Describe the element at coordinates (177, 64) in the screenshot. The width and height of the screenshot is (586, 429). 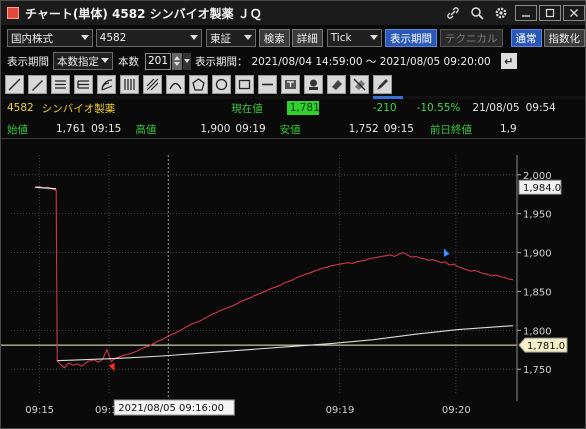
I see `spin-down-icon` at that location.